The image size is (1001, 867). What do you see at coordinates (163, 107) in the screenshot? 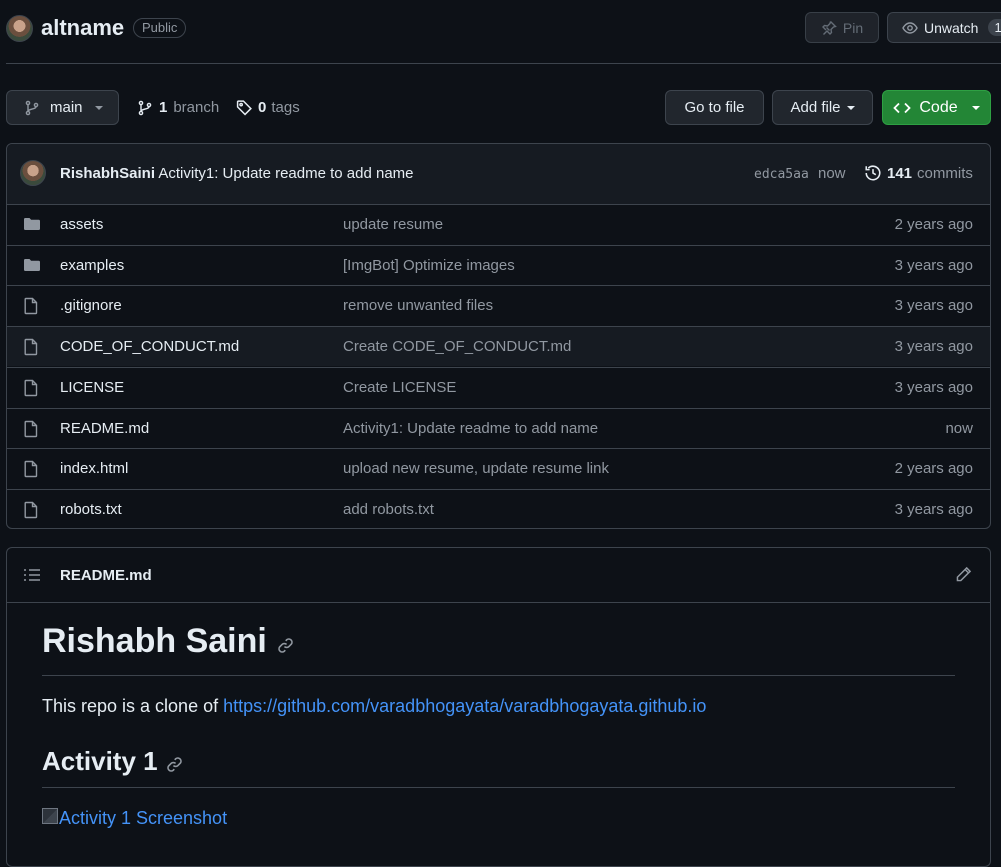
I see `branch-count: 1` at bounding box center [163, 107].